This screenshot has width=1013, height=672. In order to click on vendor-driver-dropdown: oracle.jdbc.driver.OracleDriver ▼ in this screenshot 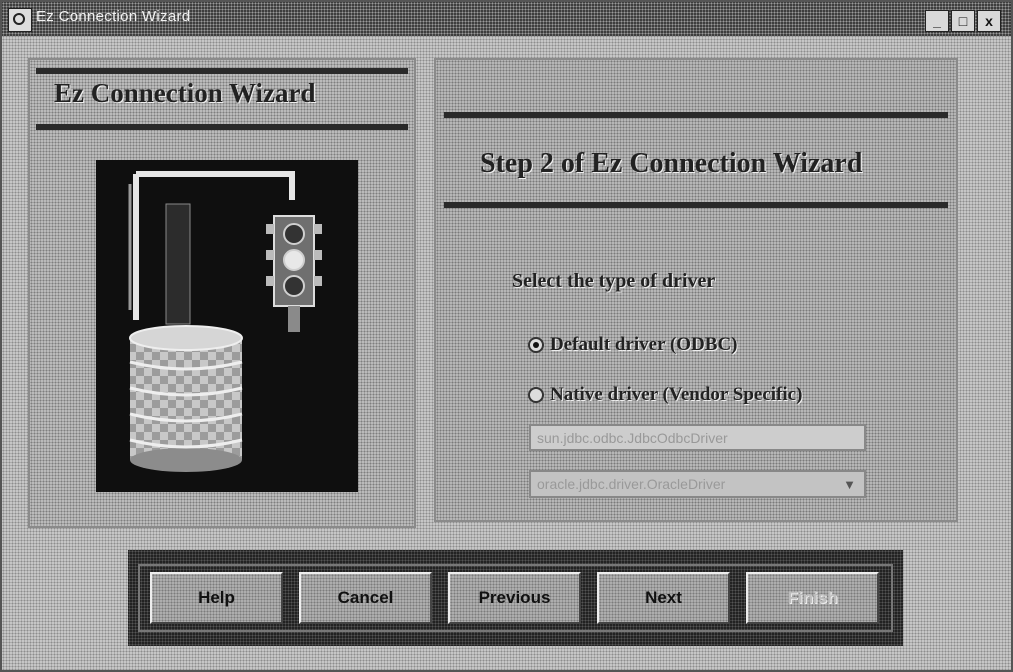, I will do `click(697, 484)`.